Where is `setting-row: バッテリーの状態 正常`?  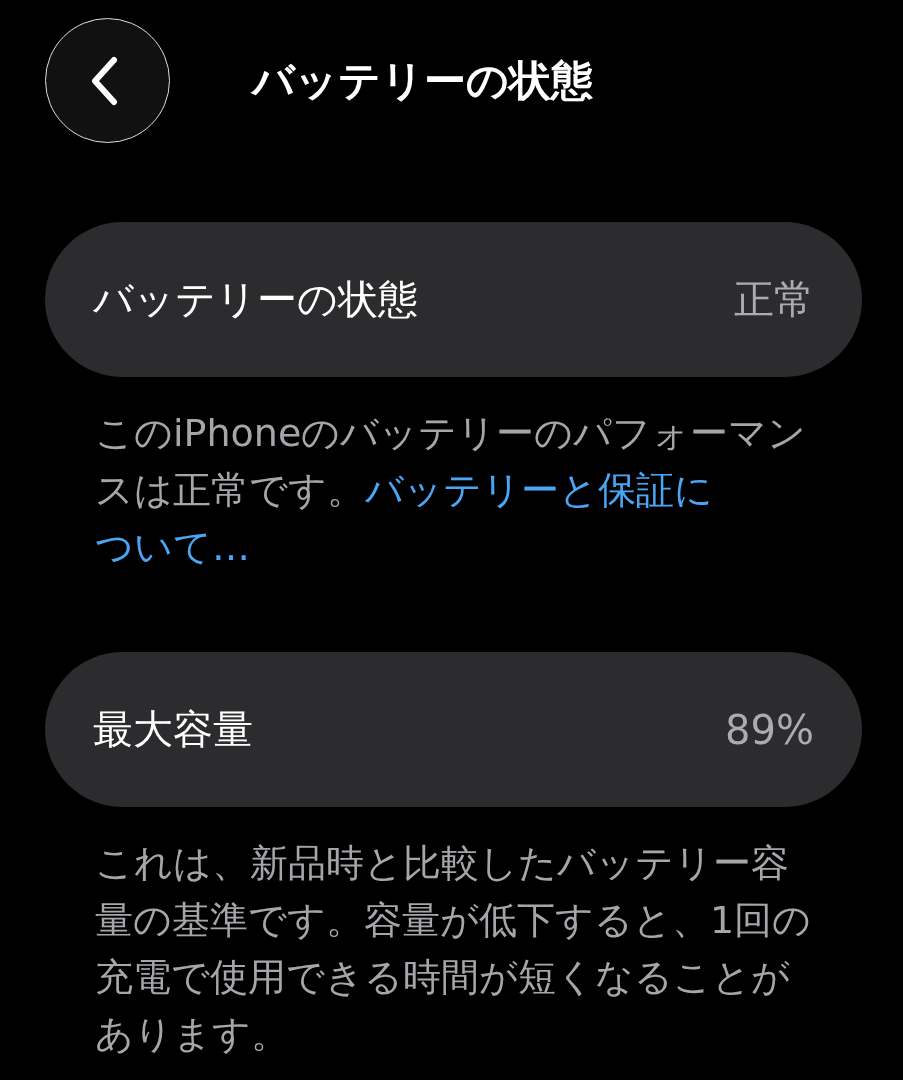 setting-row: バッテリーの状態 正常 is located at coordinates (453, 299).